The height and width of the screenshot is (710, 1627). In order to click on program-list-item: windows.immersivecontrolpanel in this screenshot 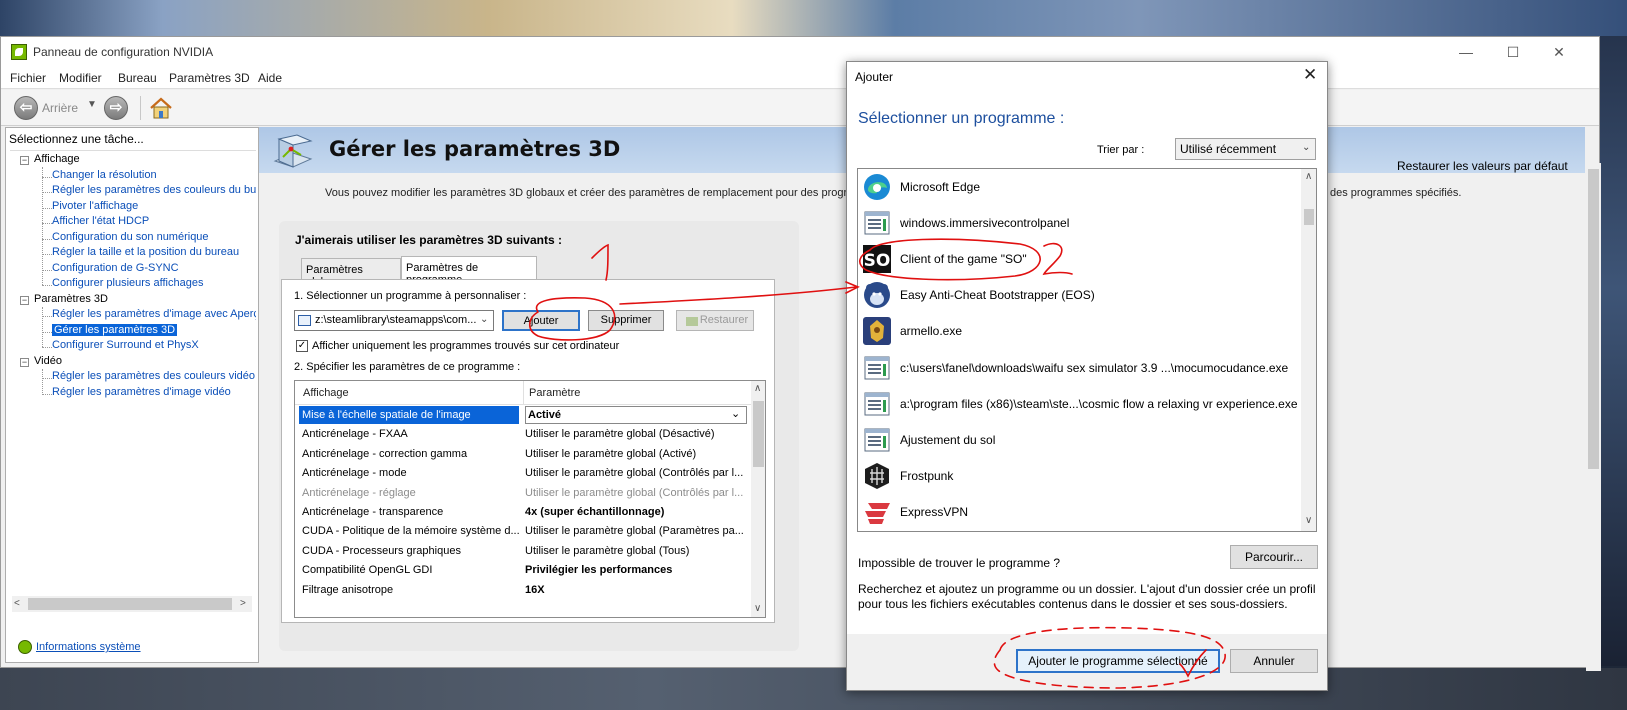, I will do `click(1079, 223)`.